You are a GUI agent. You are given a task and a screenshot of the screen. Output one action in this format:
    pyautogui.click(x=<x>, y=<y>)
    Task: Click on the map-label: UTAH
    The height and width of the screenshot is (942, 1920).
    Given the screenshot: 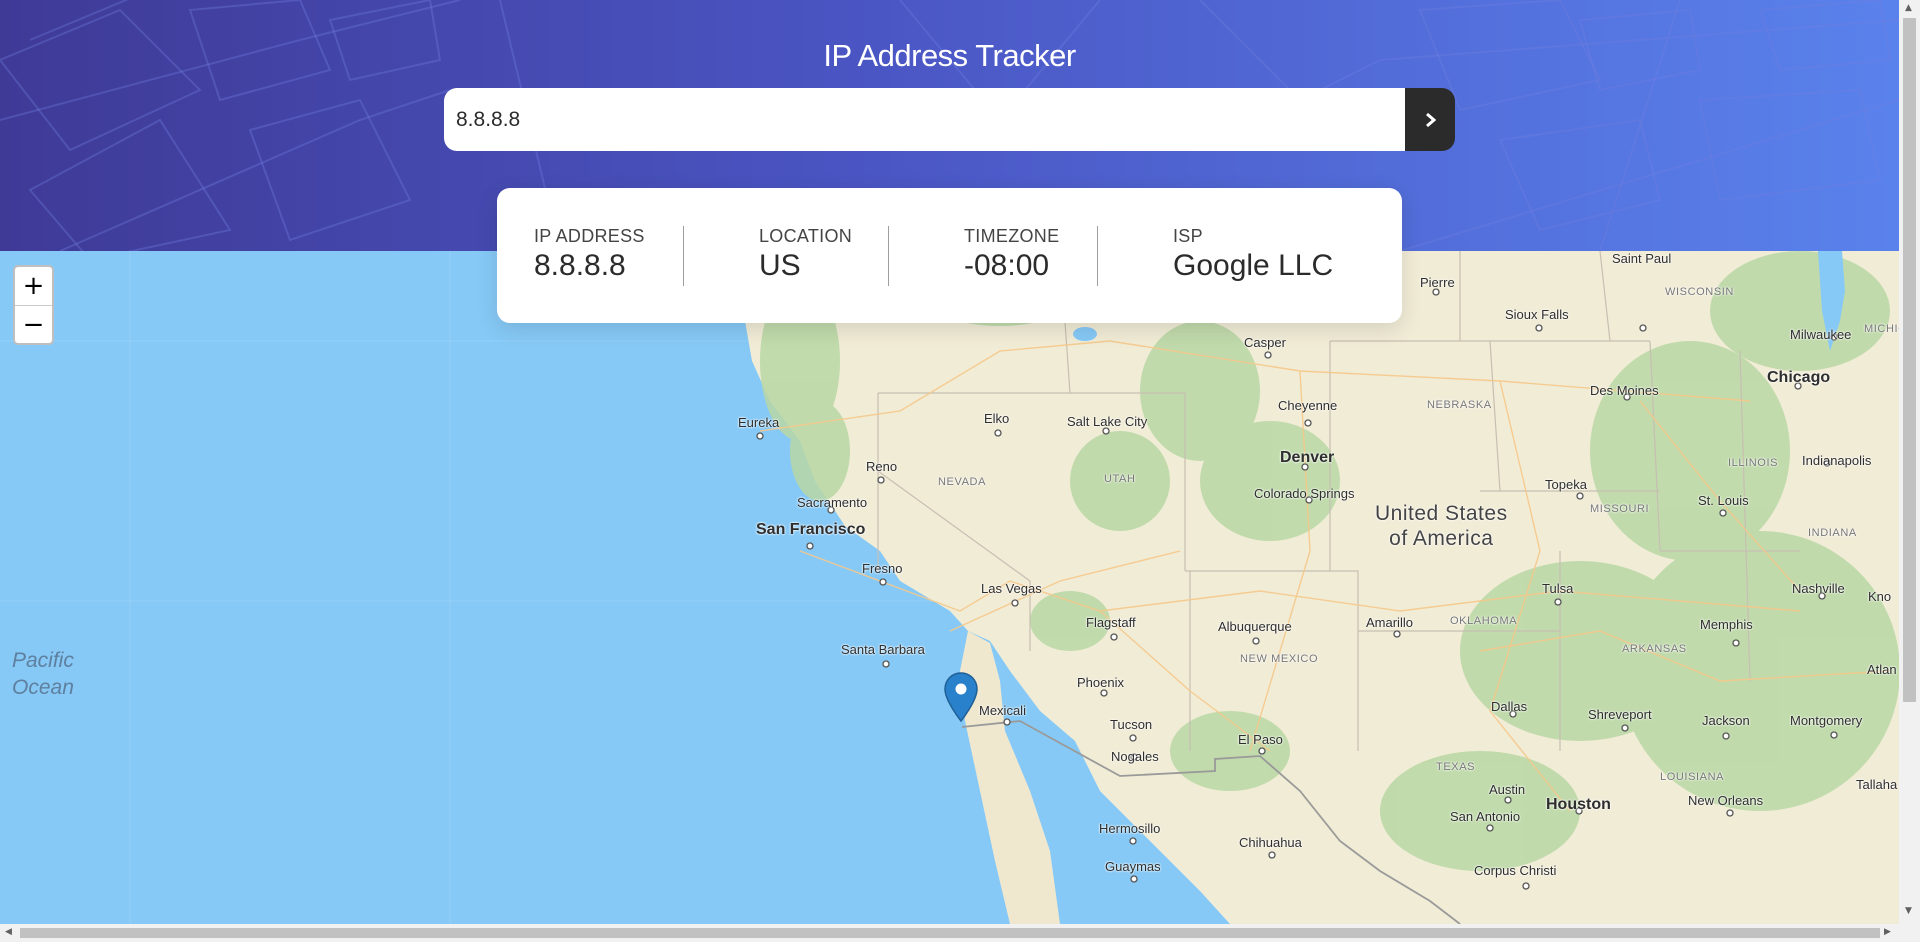 What is the action you would take?
    pyautogui.click(x=1120, y=479)
    